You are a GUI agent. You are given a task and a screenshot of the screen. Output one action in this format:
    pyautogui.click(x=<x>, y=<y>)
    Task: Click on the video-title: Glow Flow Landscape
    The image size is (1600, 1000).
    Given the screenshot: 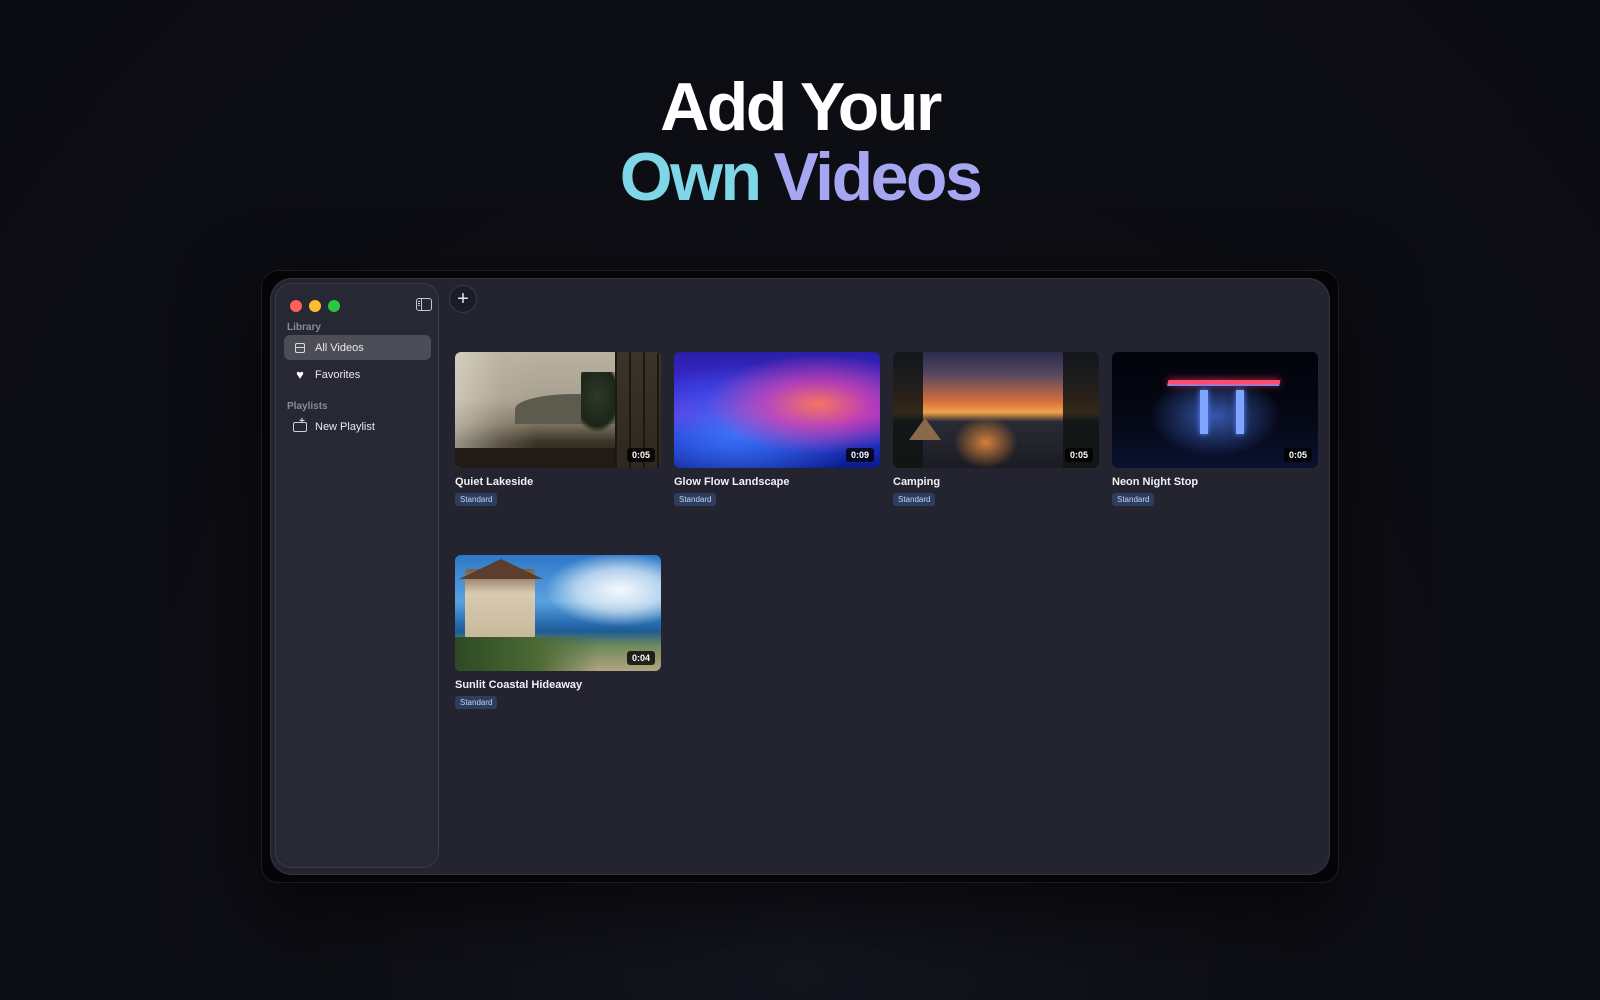 What is the action you would take?
    pyautogui.click(x=732, y=482)
    